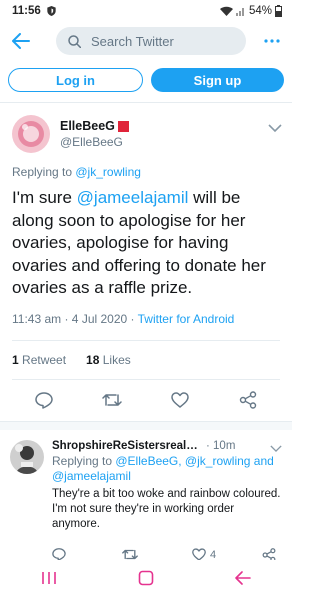 The height and width of the screenshot is (600, 320). What do you see at coordinates (146, 134) in the screenshot?
I see `author-row: ElleBeeG @ElleBeeG` at bounding box center [146, 134].